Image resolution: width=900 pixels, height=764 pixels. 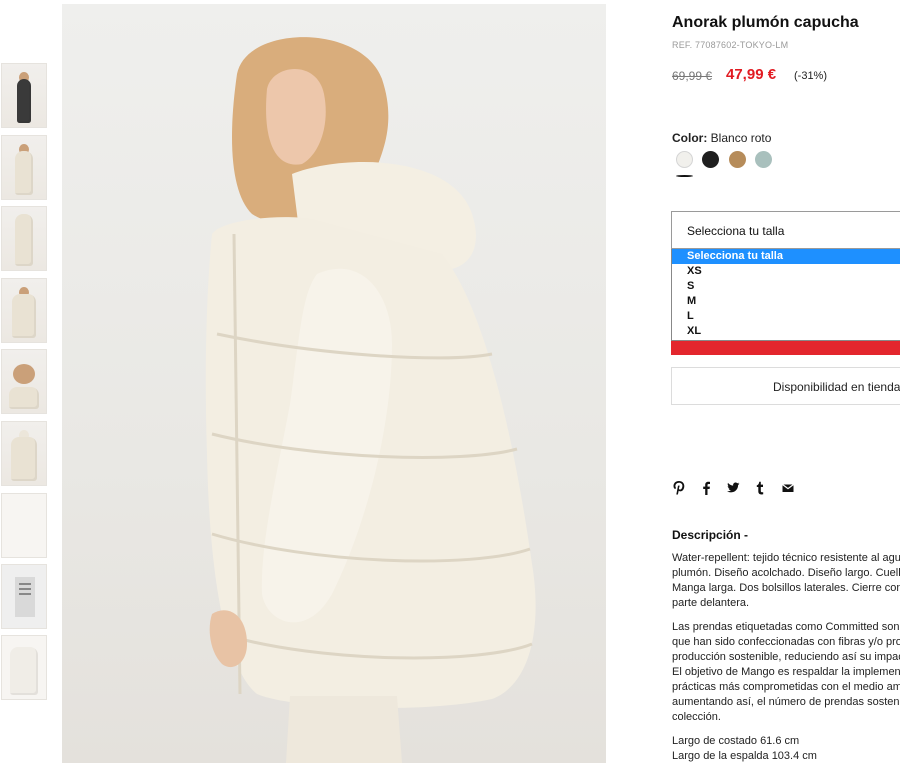 What do you see at coordinates (684, 176) in the screenshot?
I see `selected-color-indicator` at bounding box center [684, 176].